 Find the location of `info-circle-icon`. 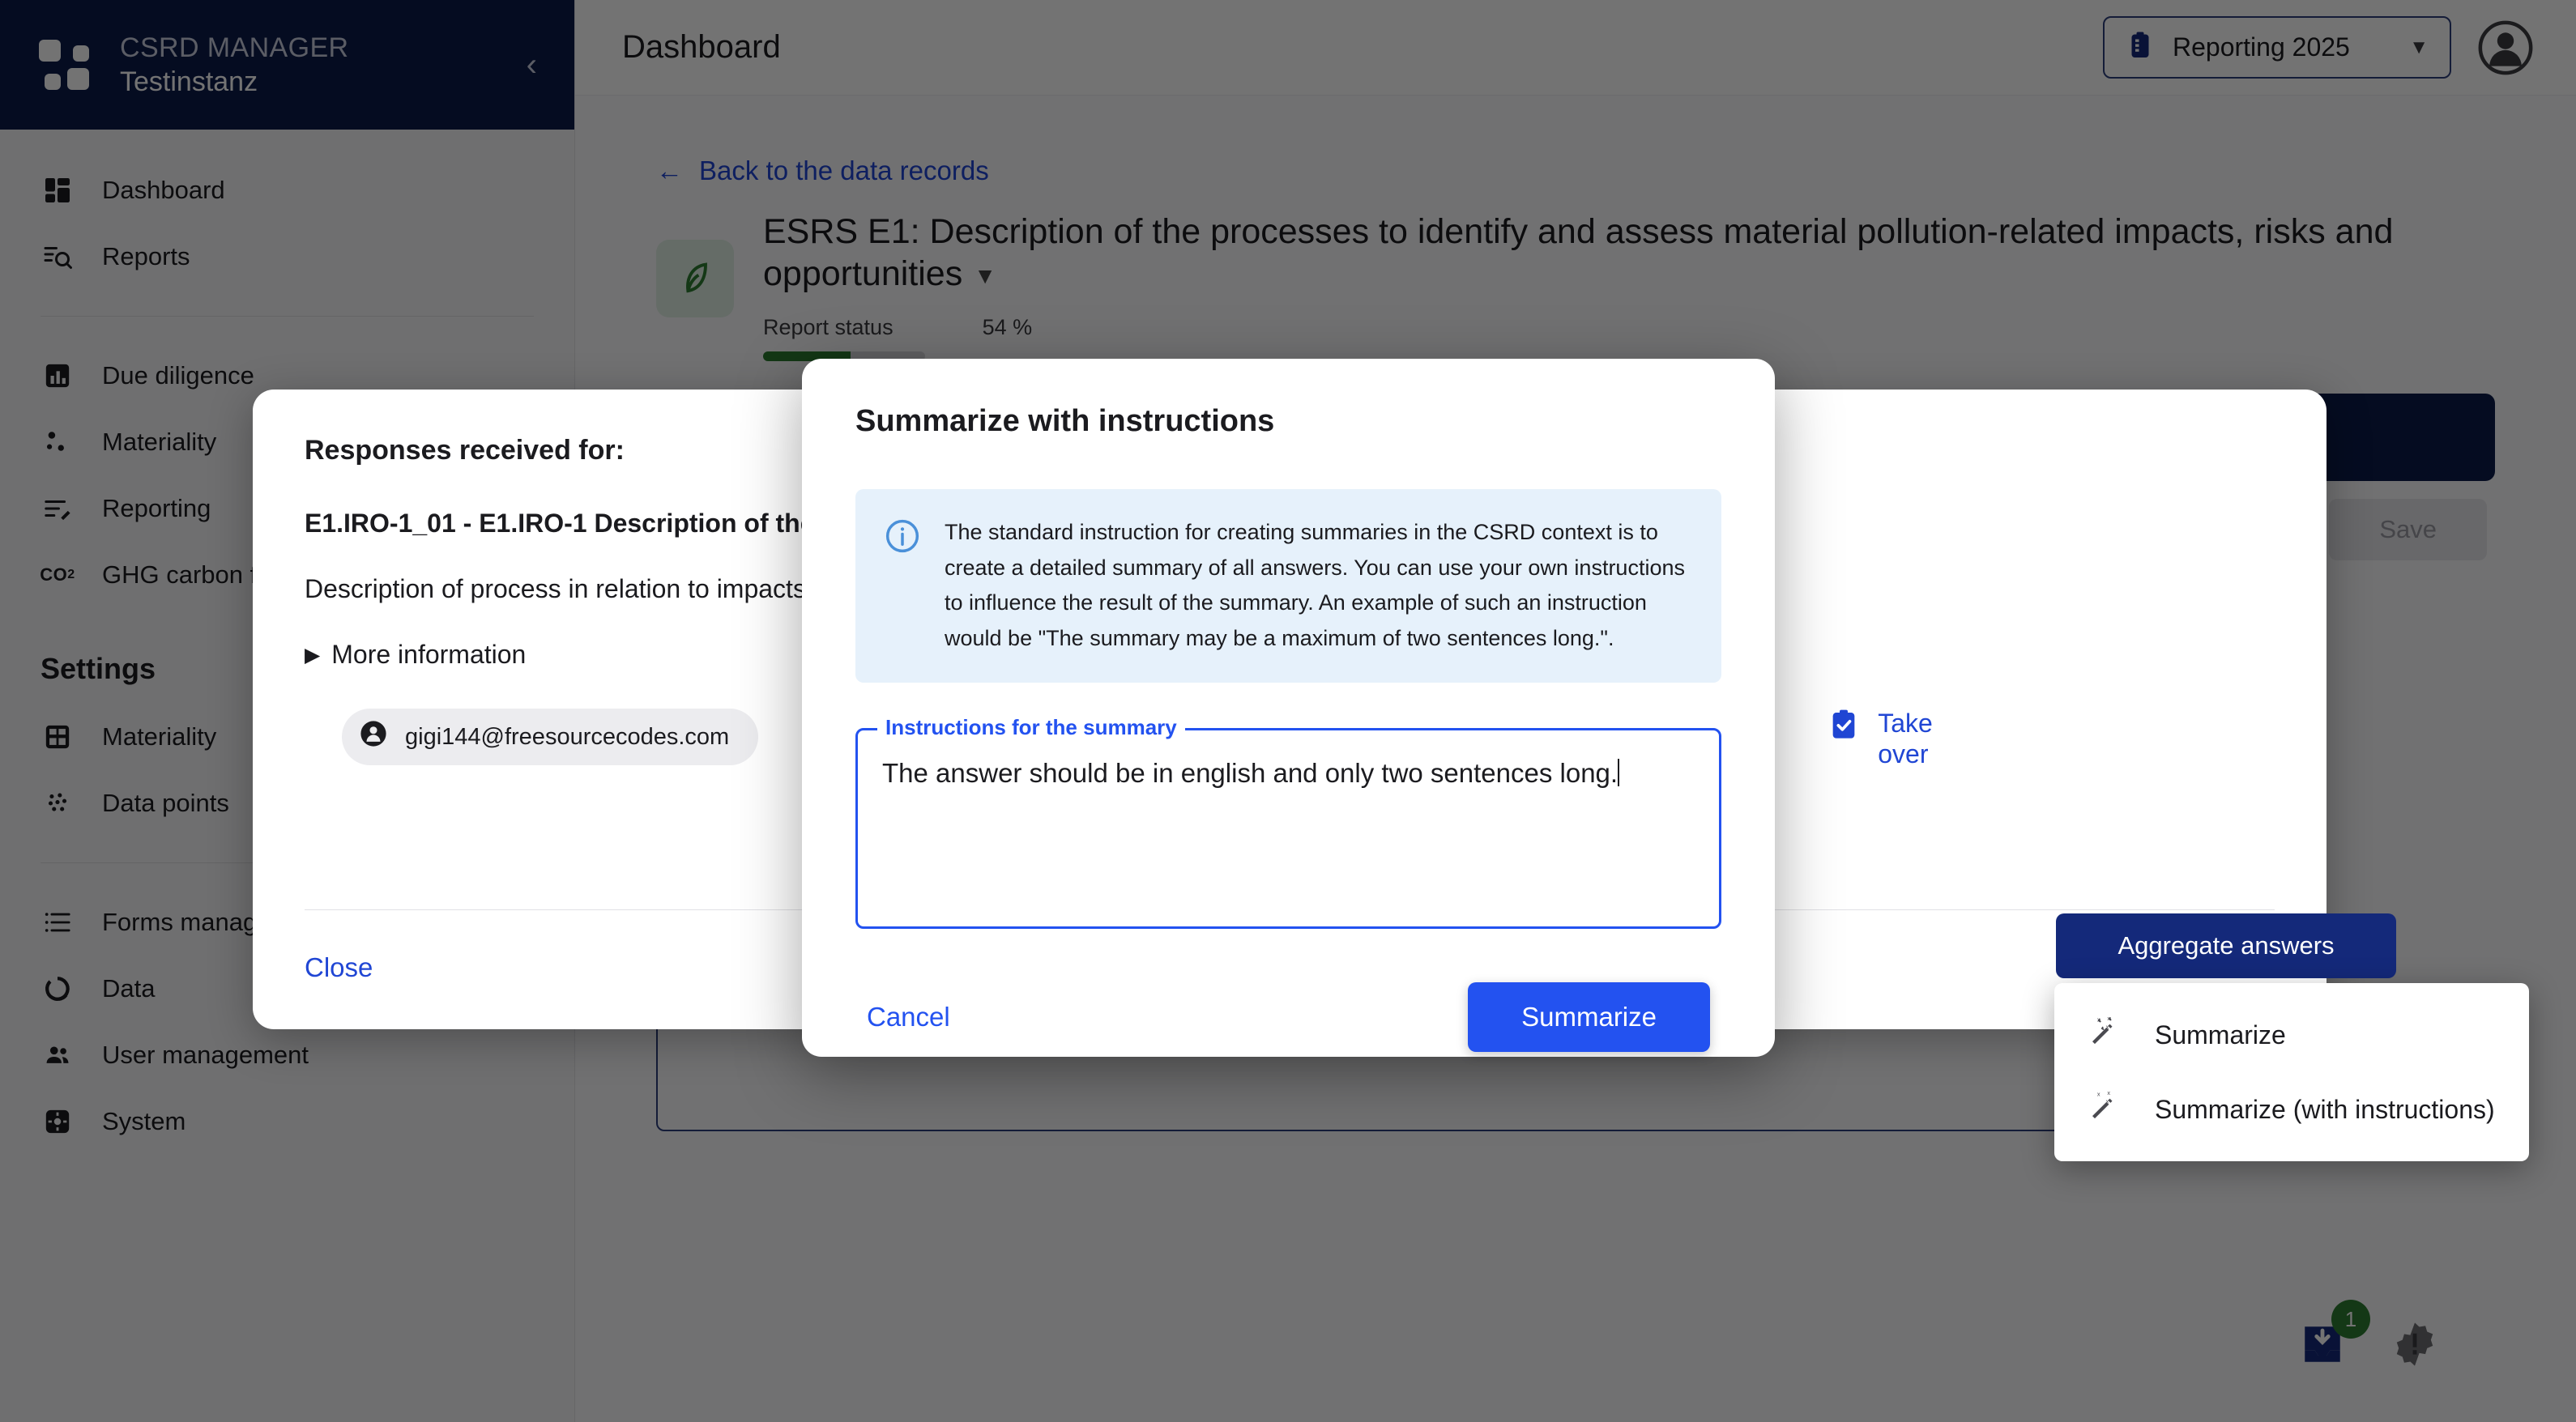

info-circle-icon is located at coordinates (903, 587).